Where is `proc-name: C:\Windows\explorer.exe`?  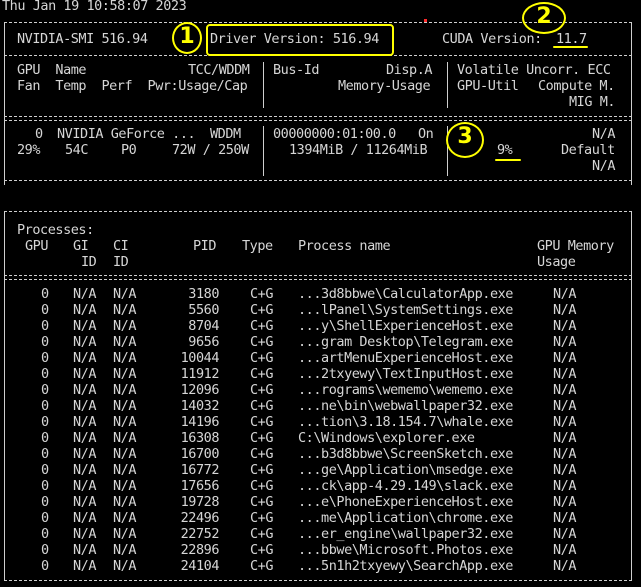 proc-name: C:\Windows\explorer.exe is located at coordinates (386, 438).